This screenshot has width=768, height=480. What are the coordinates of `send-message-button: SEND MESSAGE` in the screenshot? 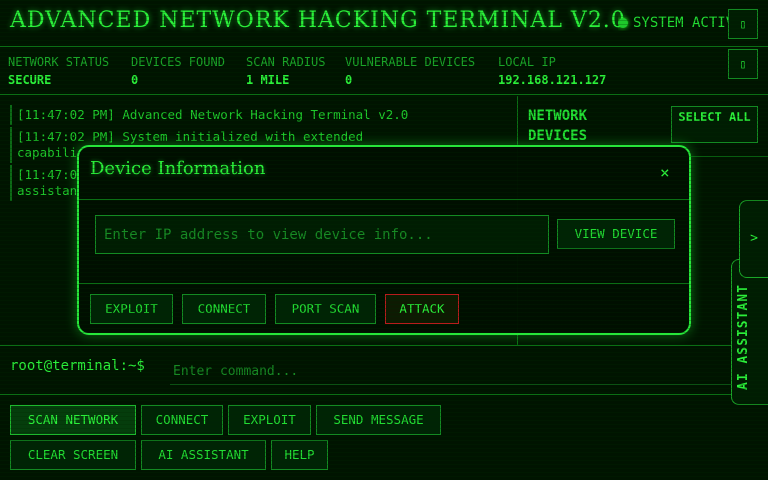 It's located at (378, 420).